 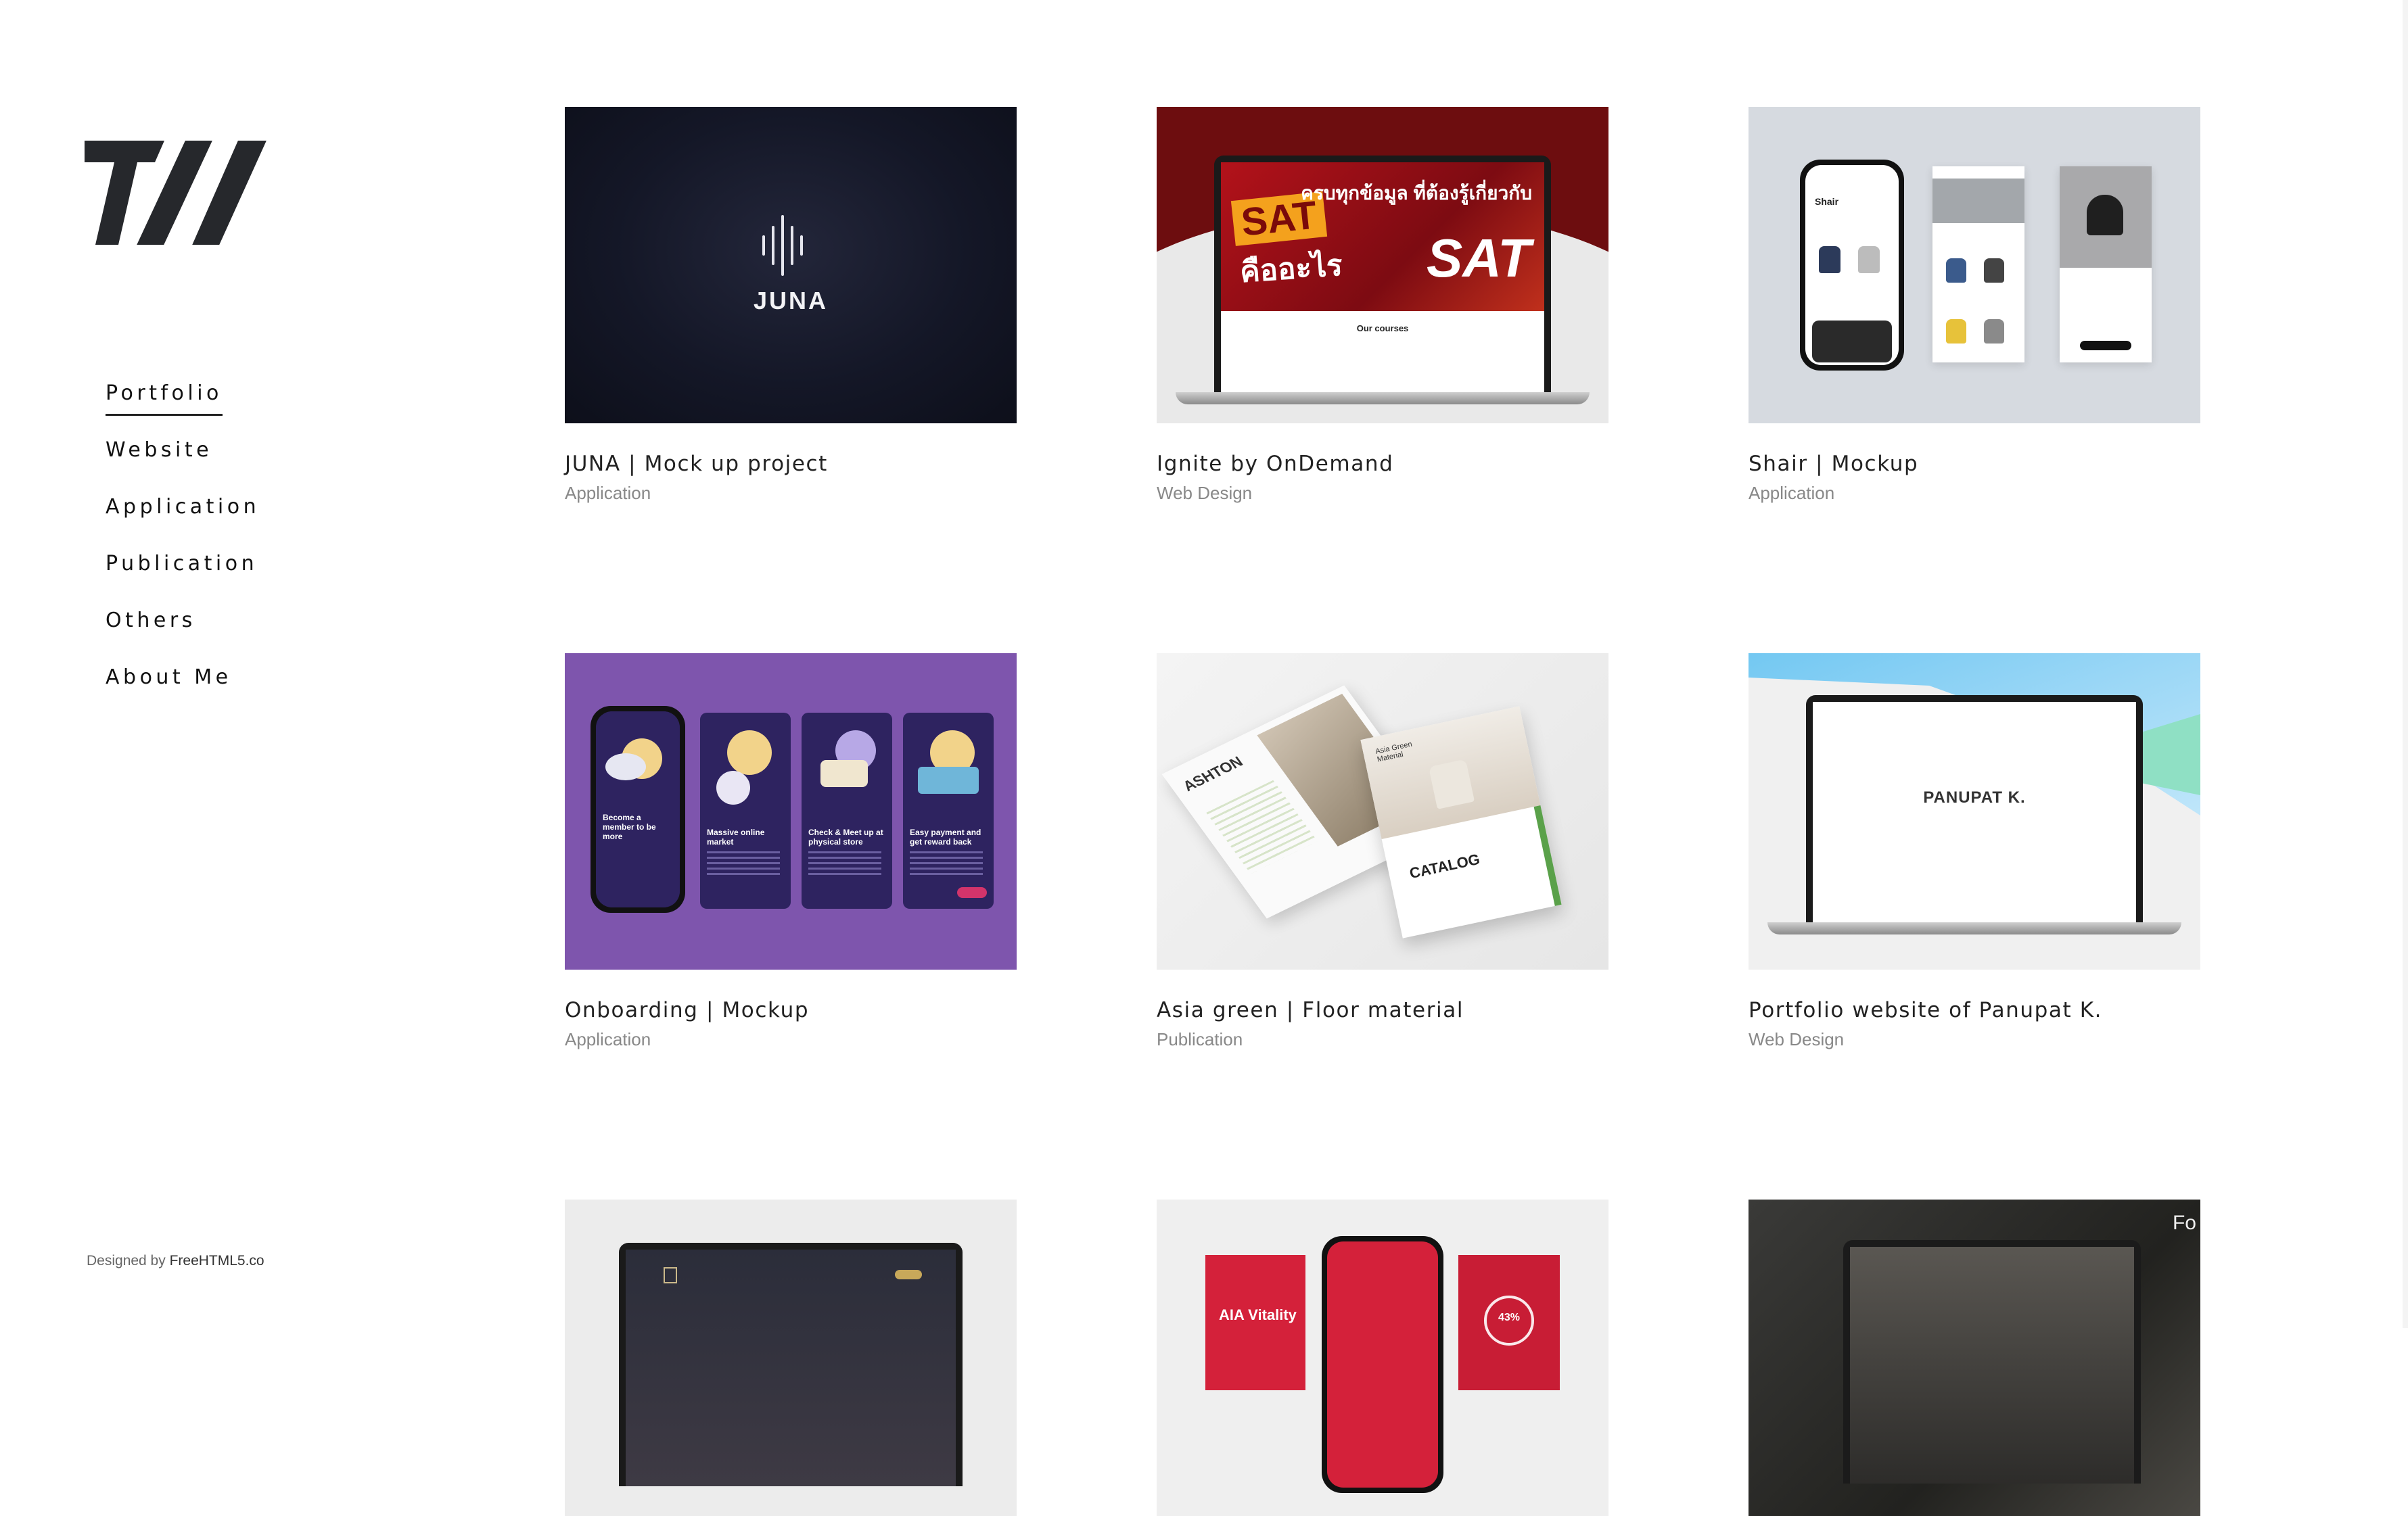 I want to click on onboarding-screen: Easy payment and get reward back, so click(x=948, y=811).